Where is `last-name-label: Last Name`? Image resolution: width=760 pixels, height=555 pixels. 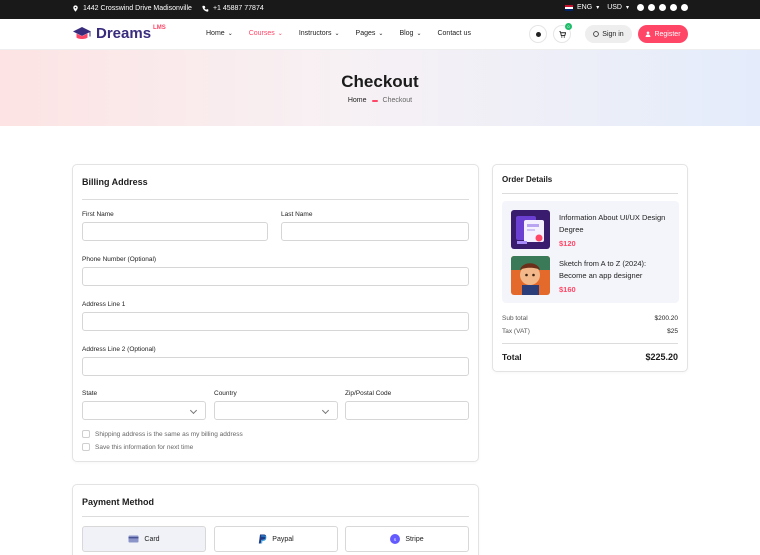
last-name-label: Last Name is located at coordinates (297, 214).